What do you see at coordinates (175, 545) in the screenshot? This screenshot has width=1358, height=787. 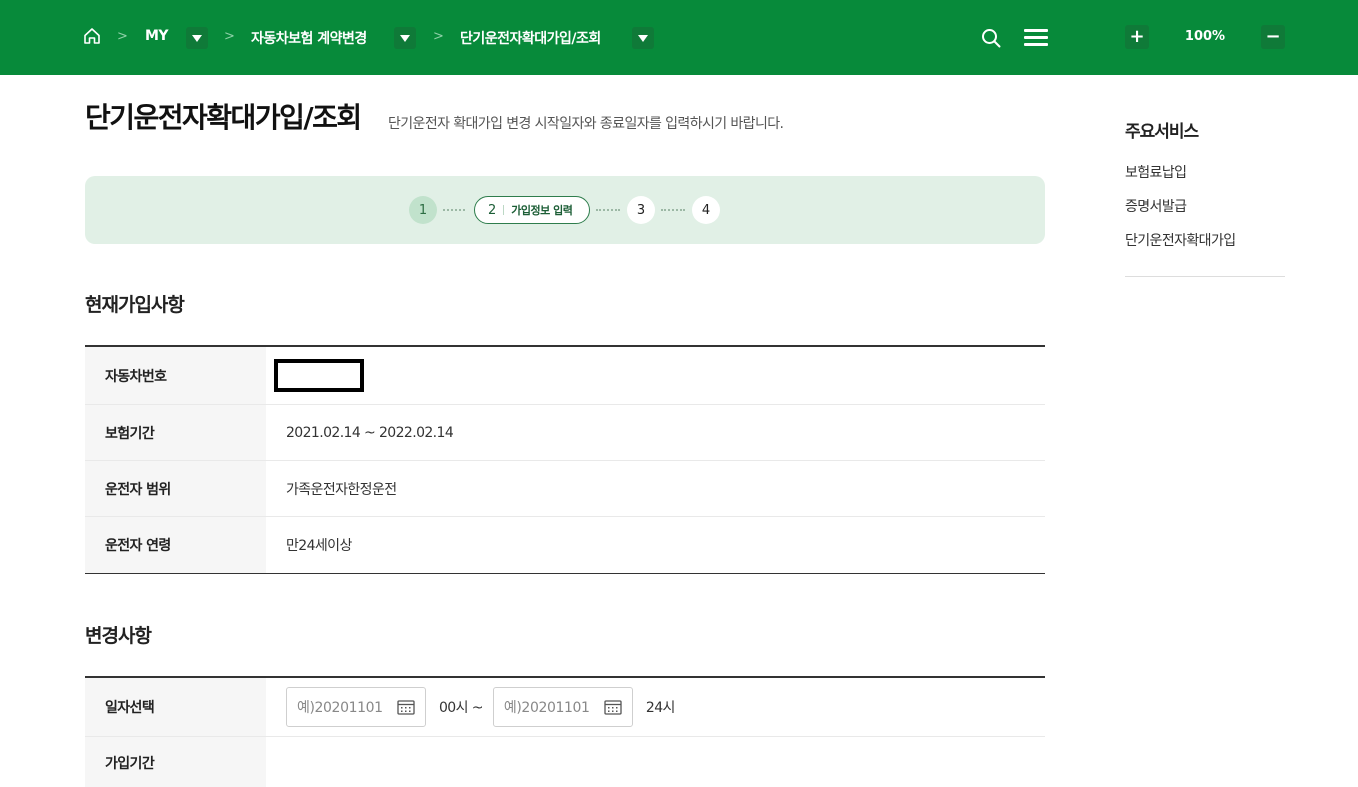 I see `driver-age-label: 운전자 연령` at bounding box center [175, 545].